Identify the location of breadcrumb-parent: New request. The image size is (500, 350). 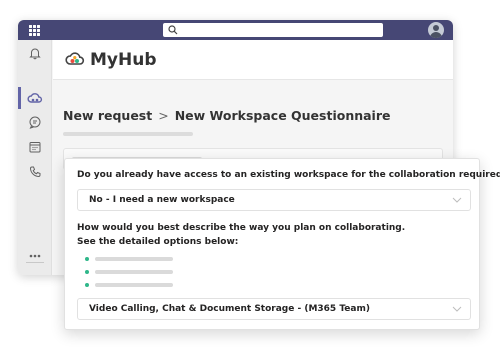
(107, 115).